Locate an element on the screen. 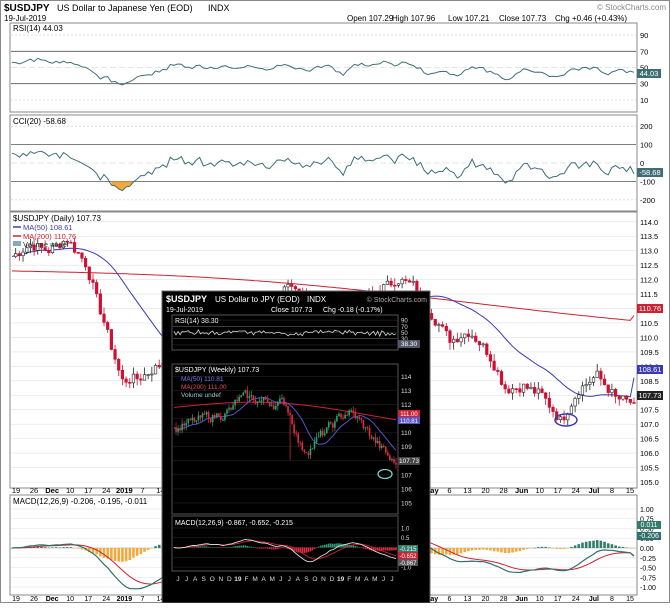 This screenshot has width=670, height=608. inset-x-tick: A is located at coordinates (263, 579).